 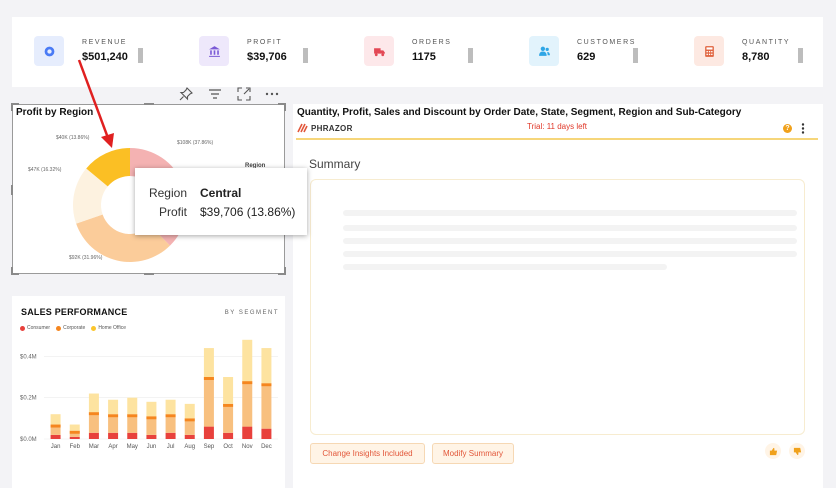 I want to click on visual-toolbar, so click(x=230, y=94).